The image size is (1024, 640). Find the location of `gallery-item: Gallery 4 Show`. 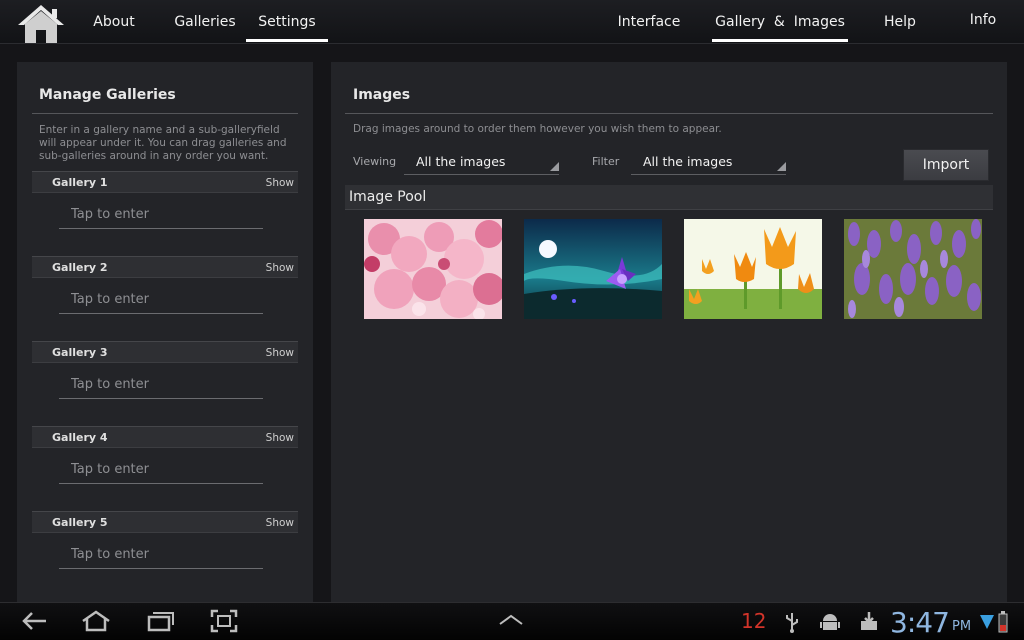

gallery-item: Gallery 4 Show is located at coordinates (165, 461).